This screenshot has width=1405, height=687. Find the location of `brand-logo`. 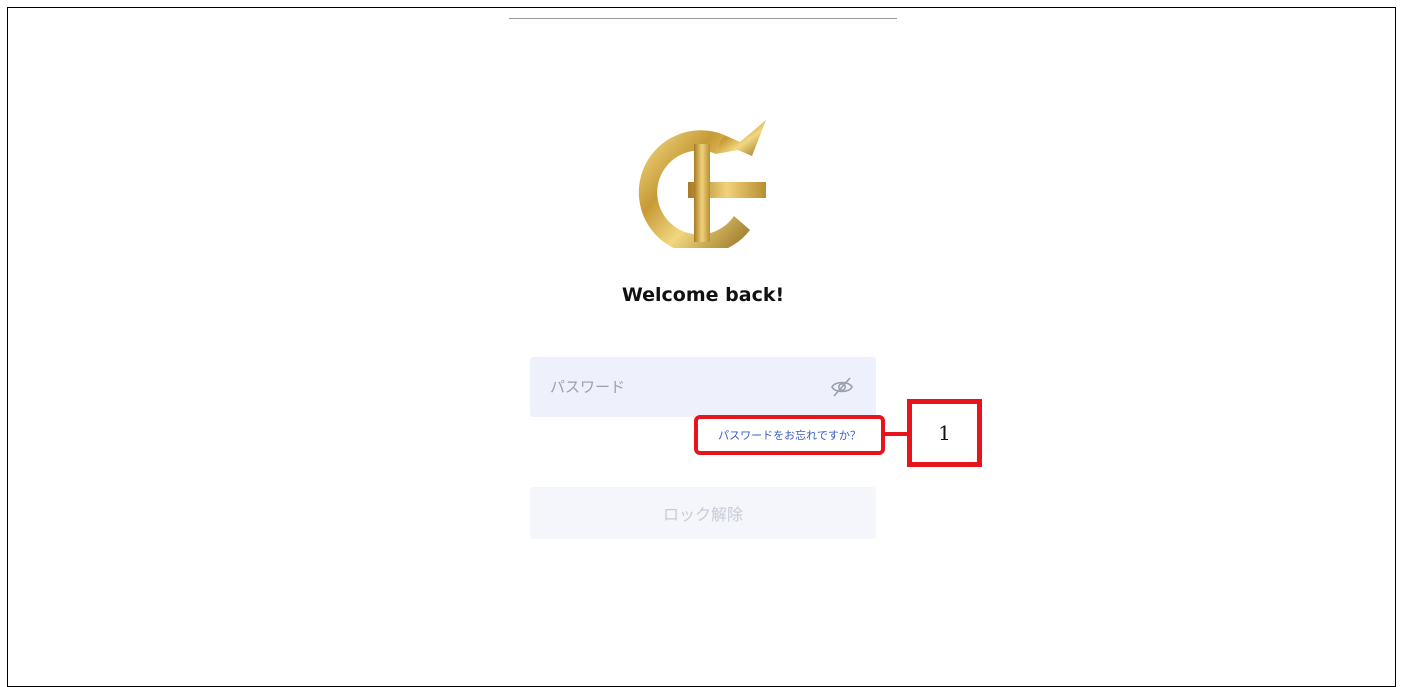

brand-logo is located at coordinates (702, 184).